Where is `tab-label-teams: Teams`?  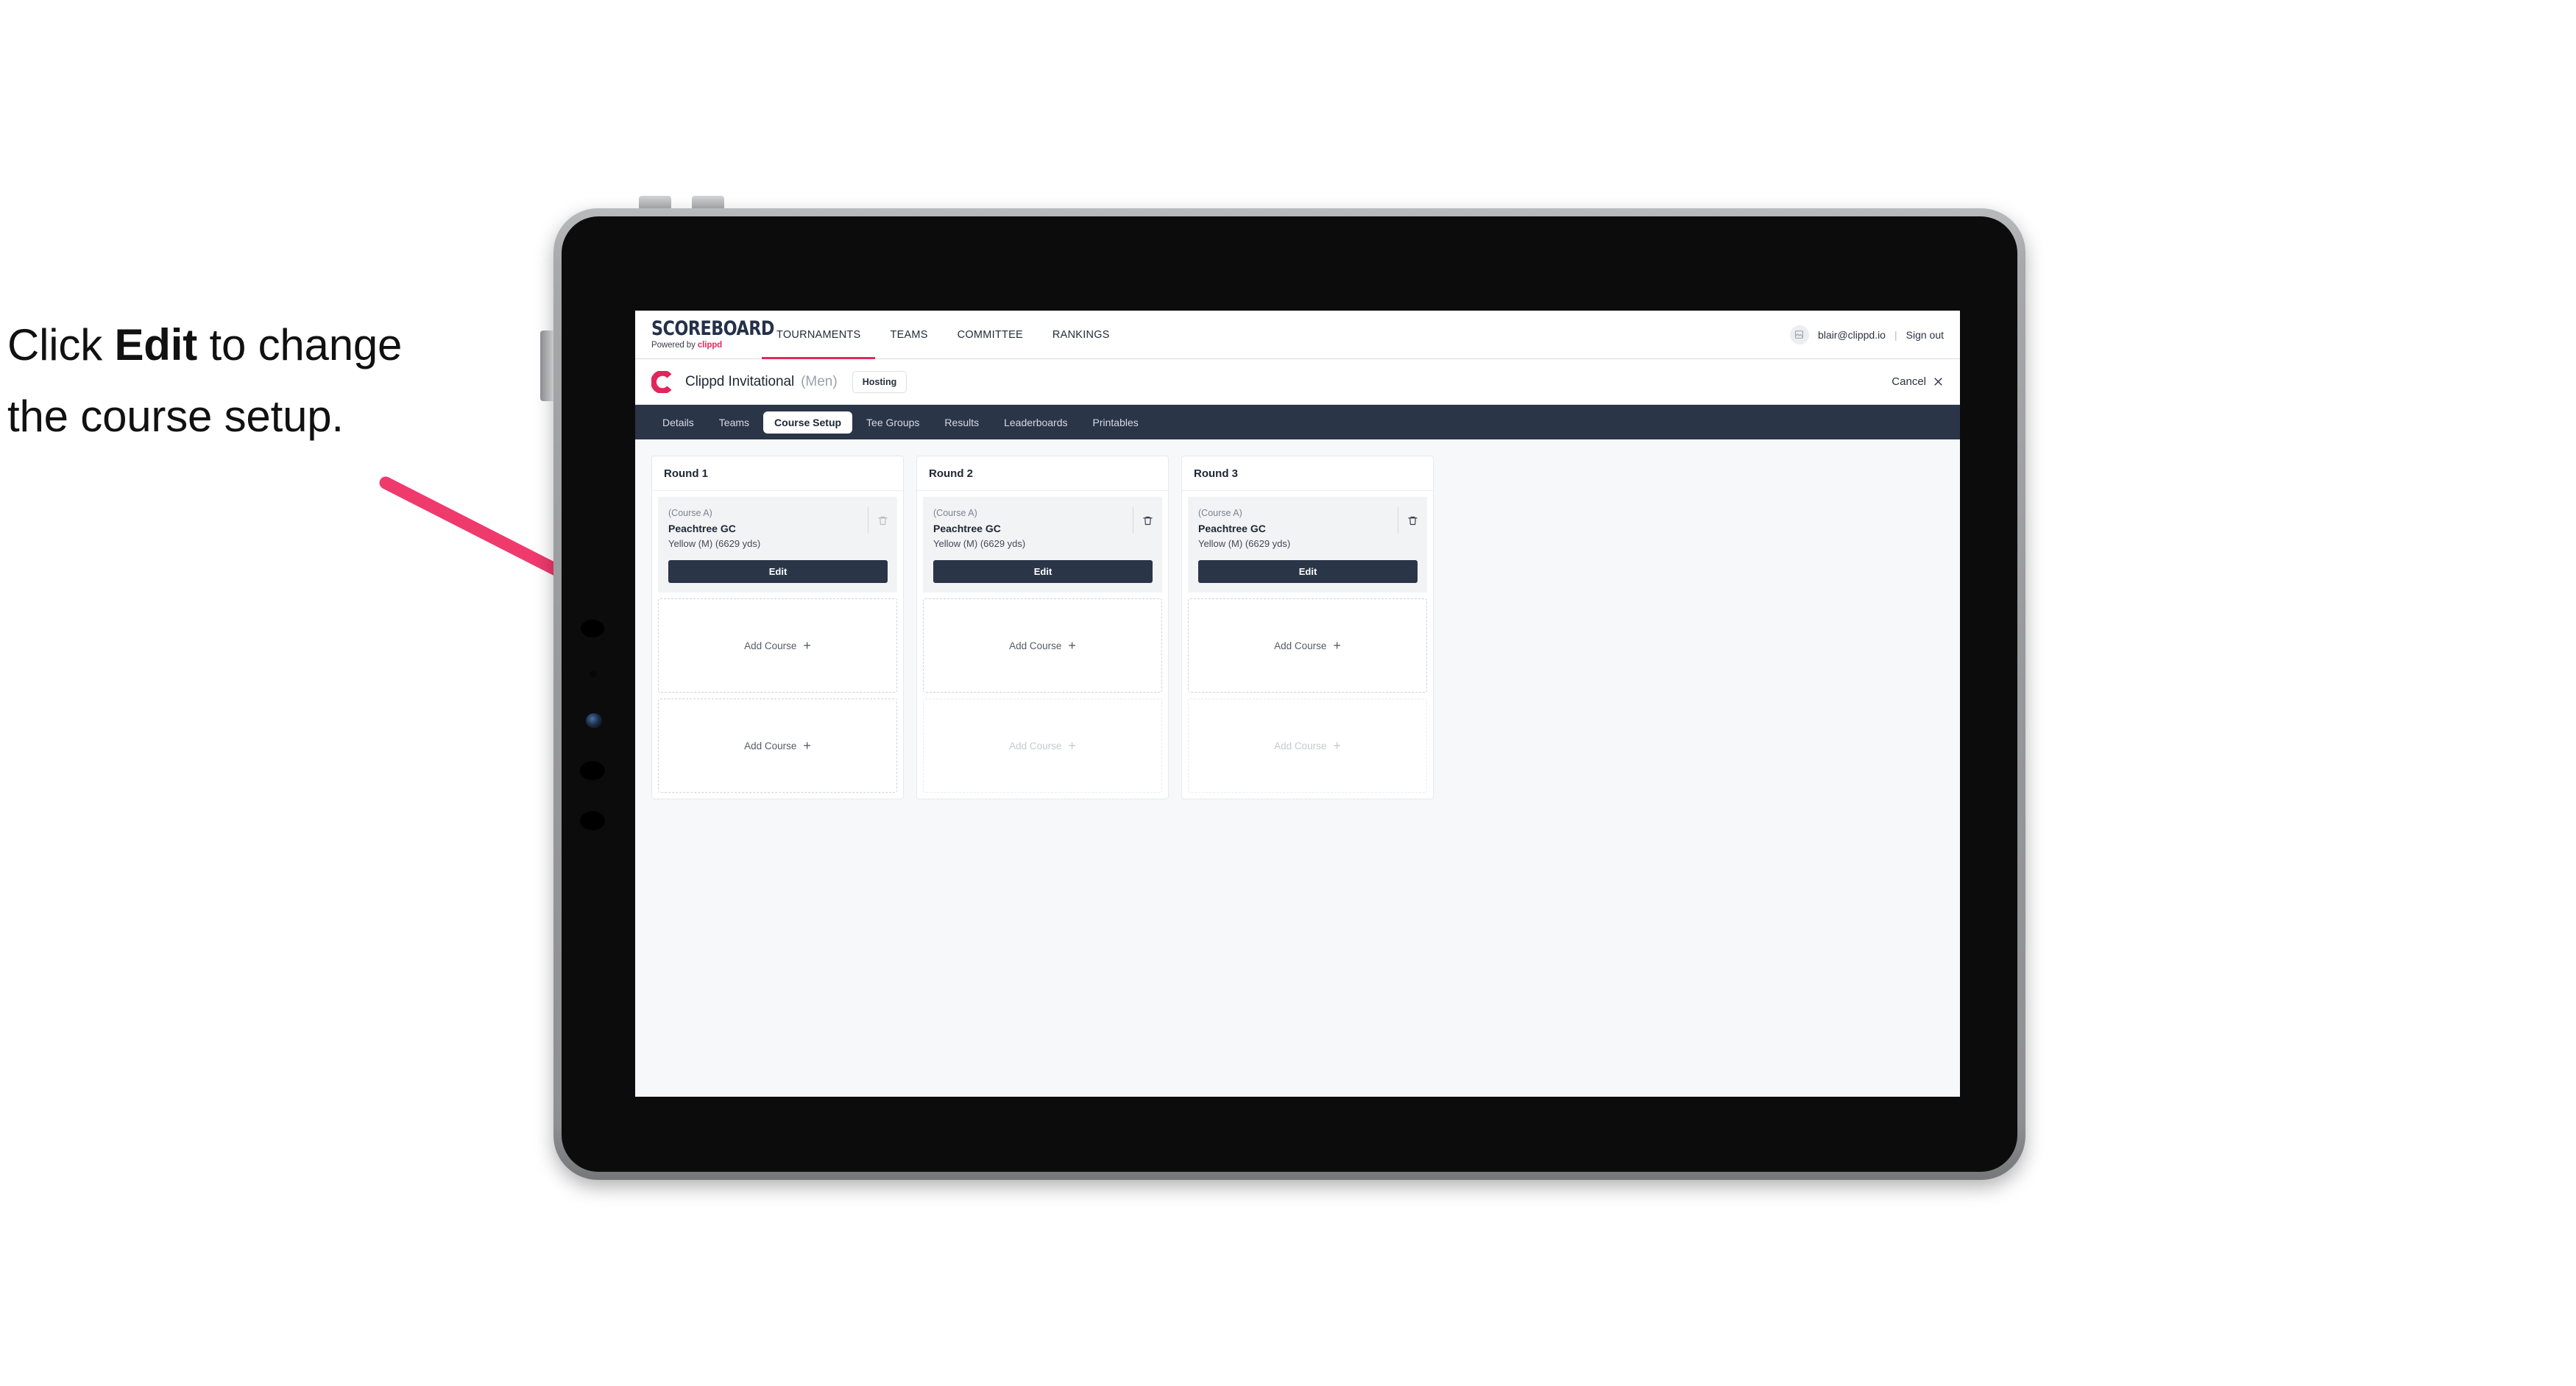 tab-label-teams: Teams is located at coordinates (734, 422).